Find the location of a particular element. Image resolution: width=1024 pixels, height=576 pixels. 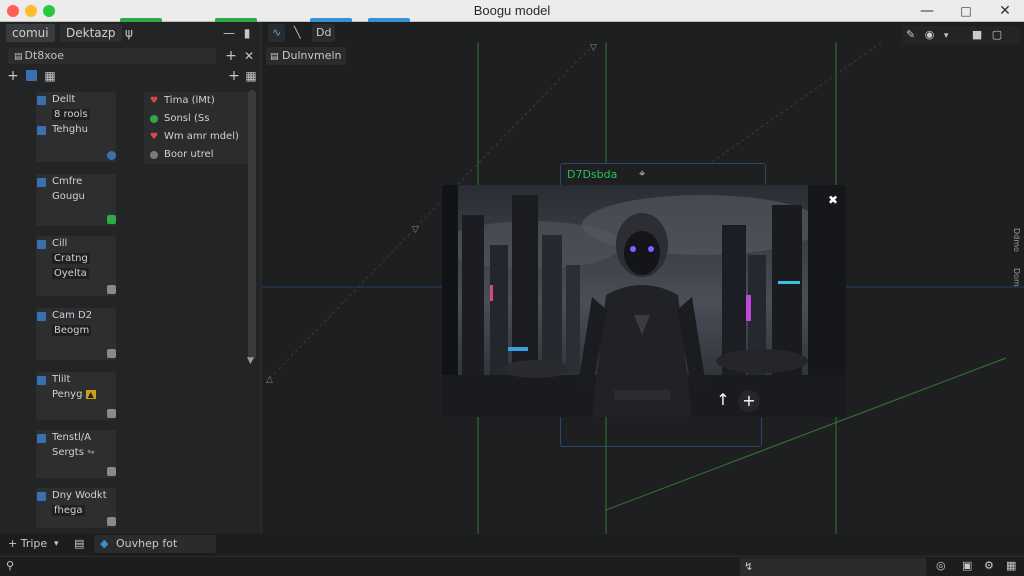

node-line: Cam D2 is located at coordinates (76, 315).